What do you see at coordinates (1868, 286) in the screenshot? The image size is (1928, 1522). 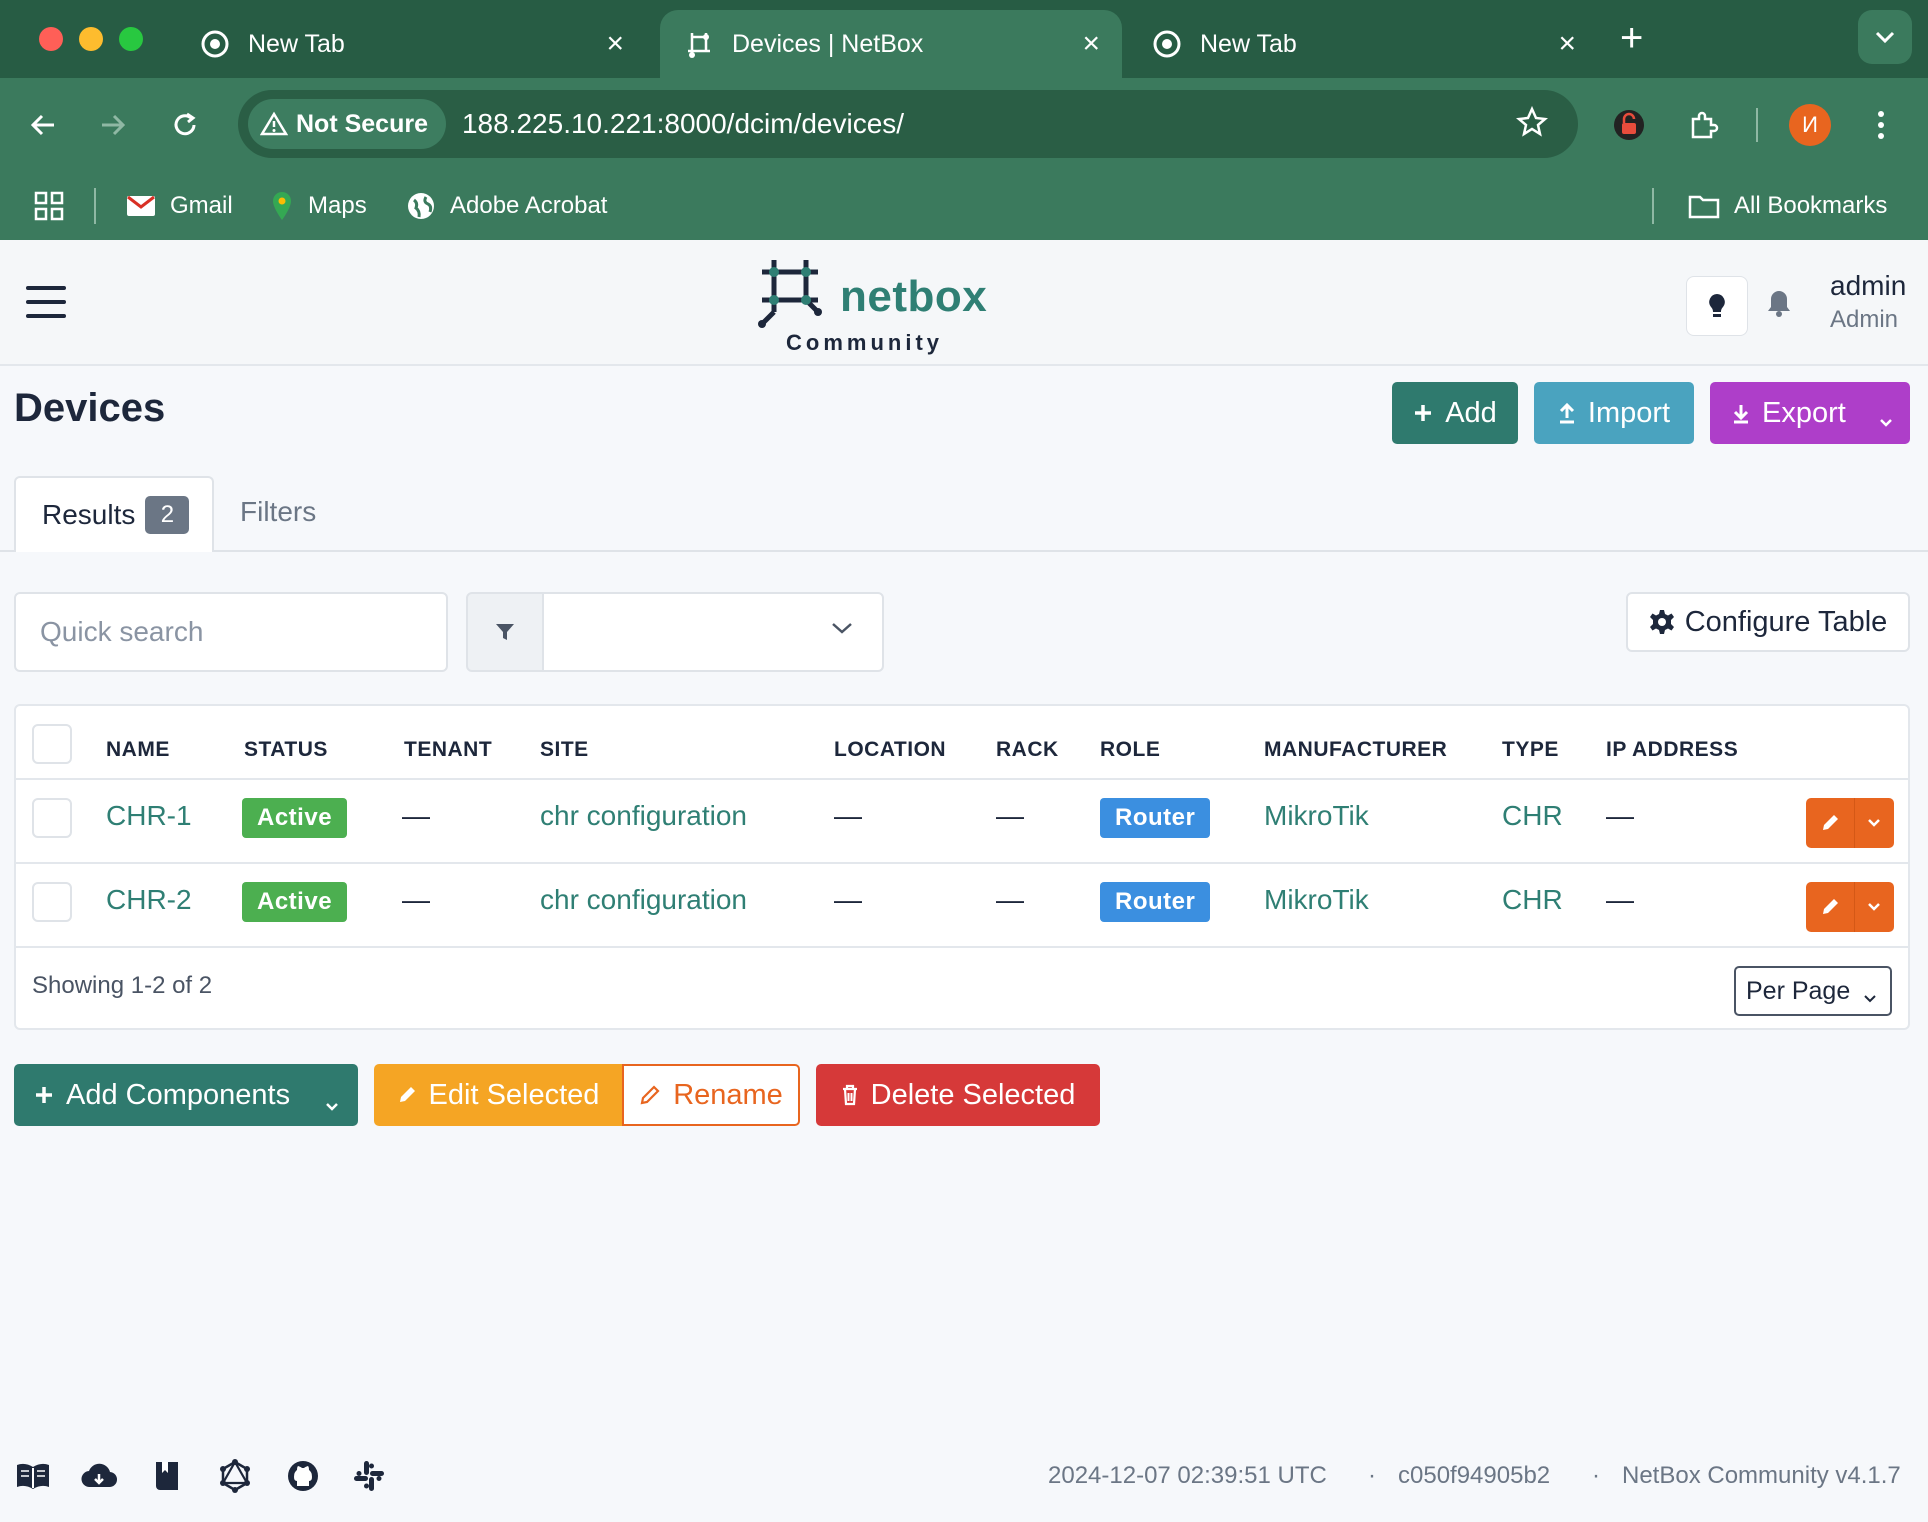 I see `user-name: admin` at bounding box center [1868, 286].